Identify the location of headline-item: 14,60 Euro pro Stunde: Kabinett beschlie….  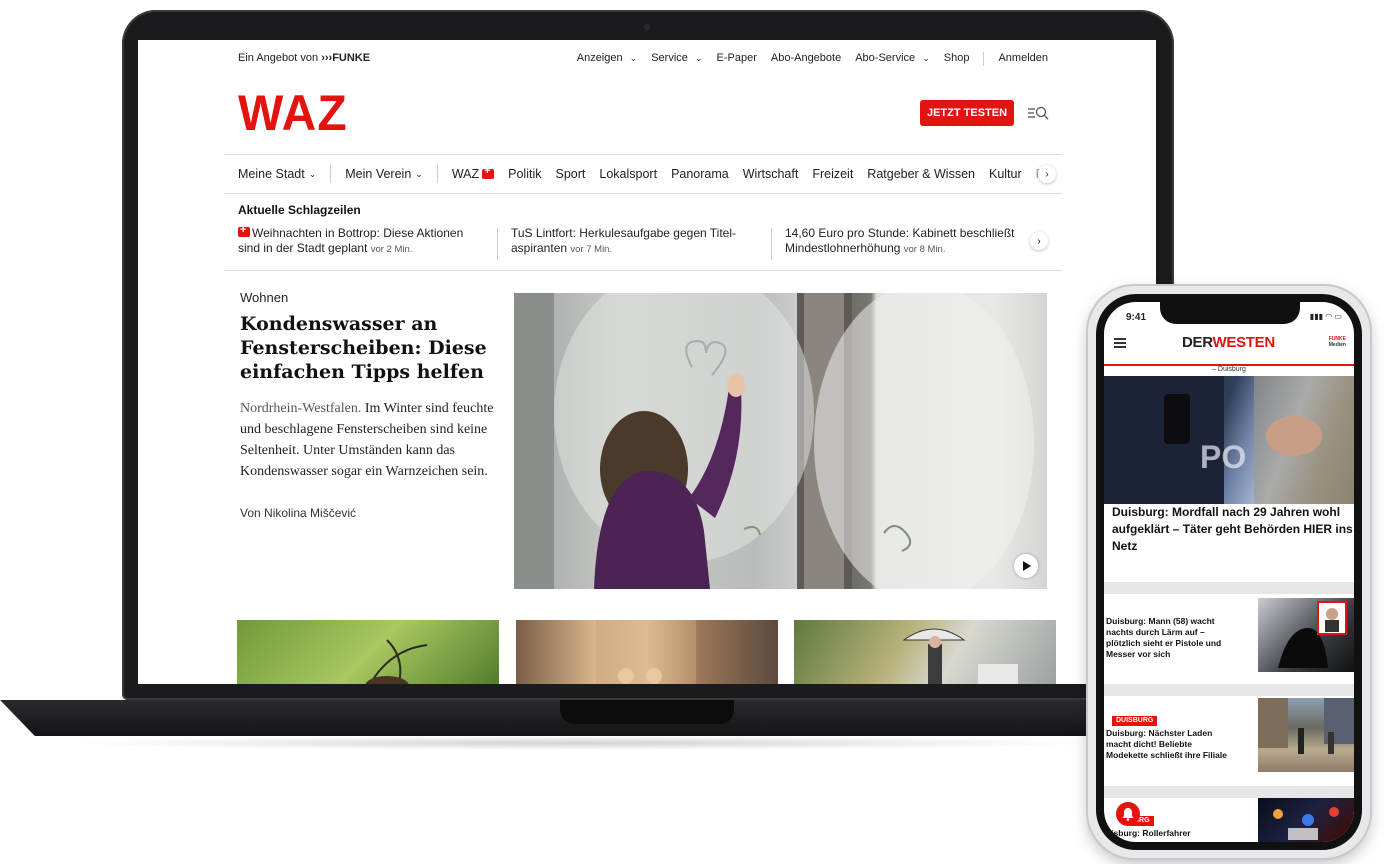
(905, 241).